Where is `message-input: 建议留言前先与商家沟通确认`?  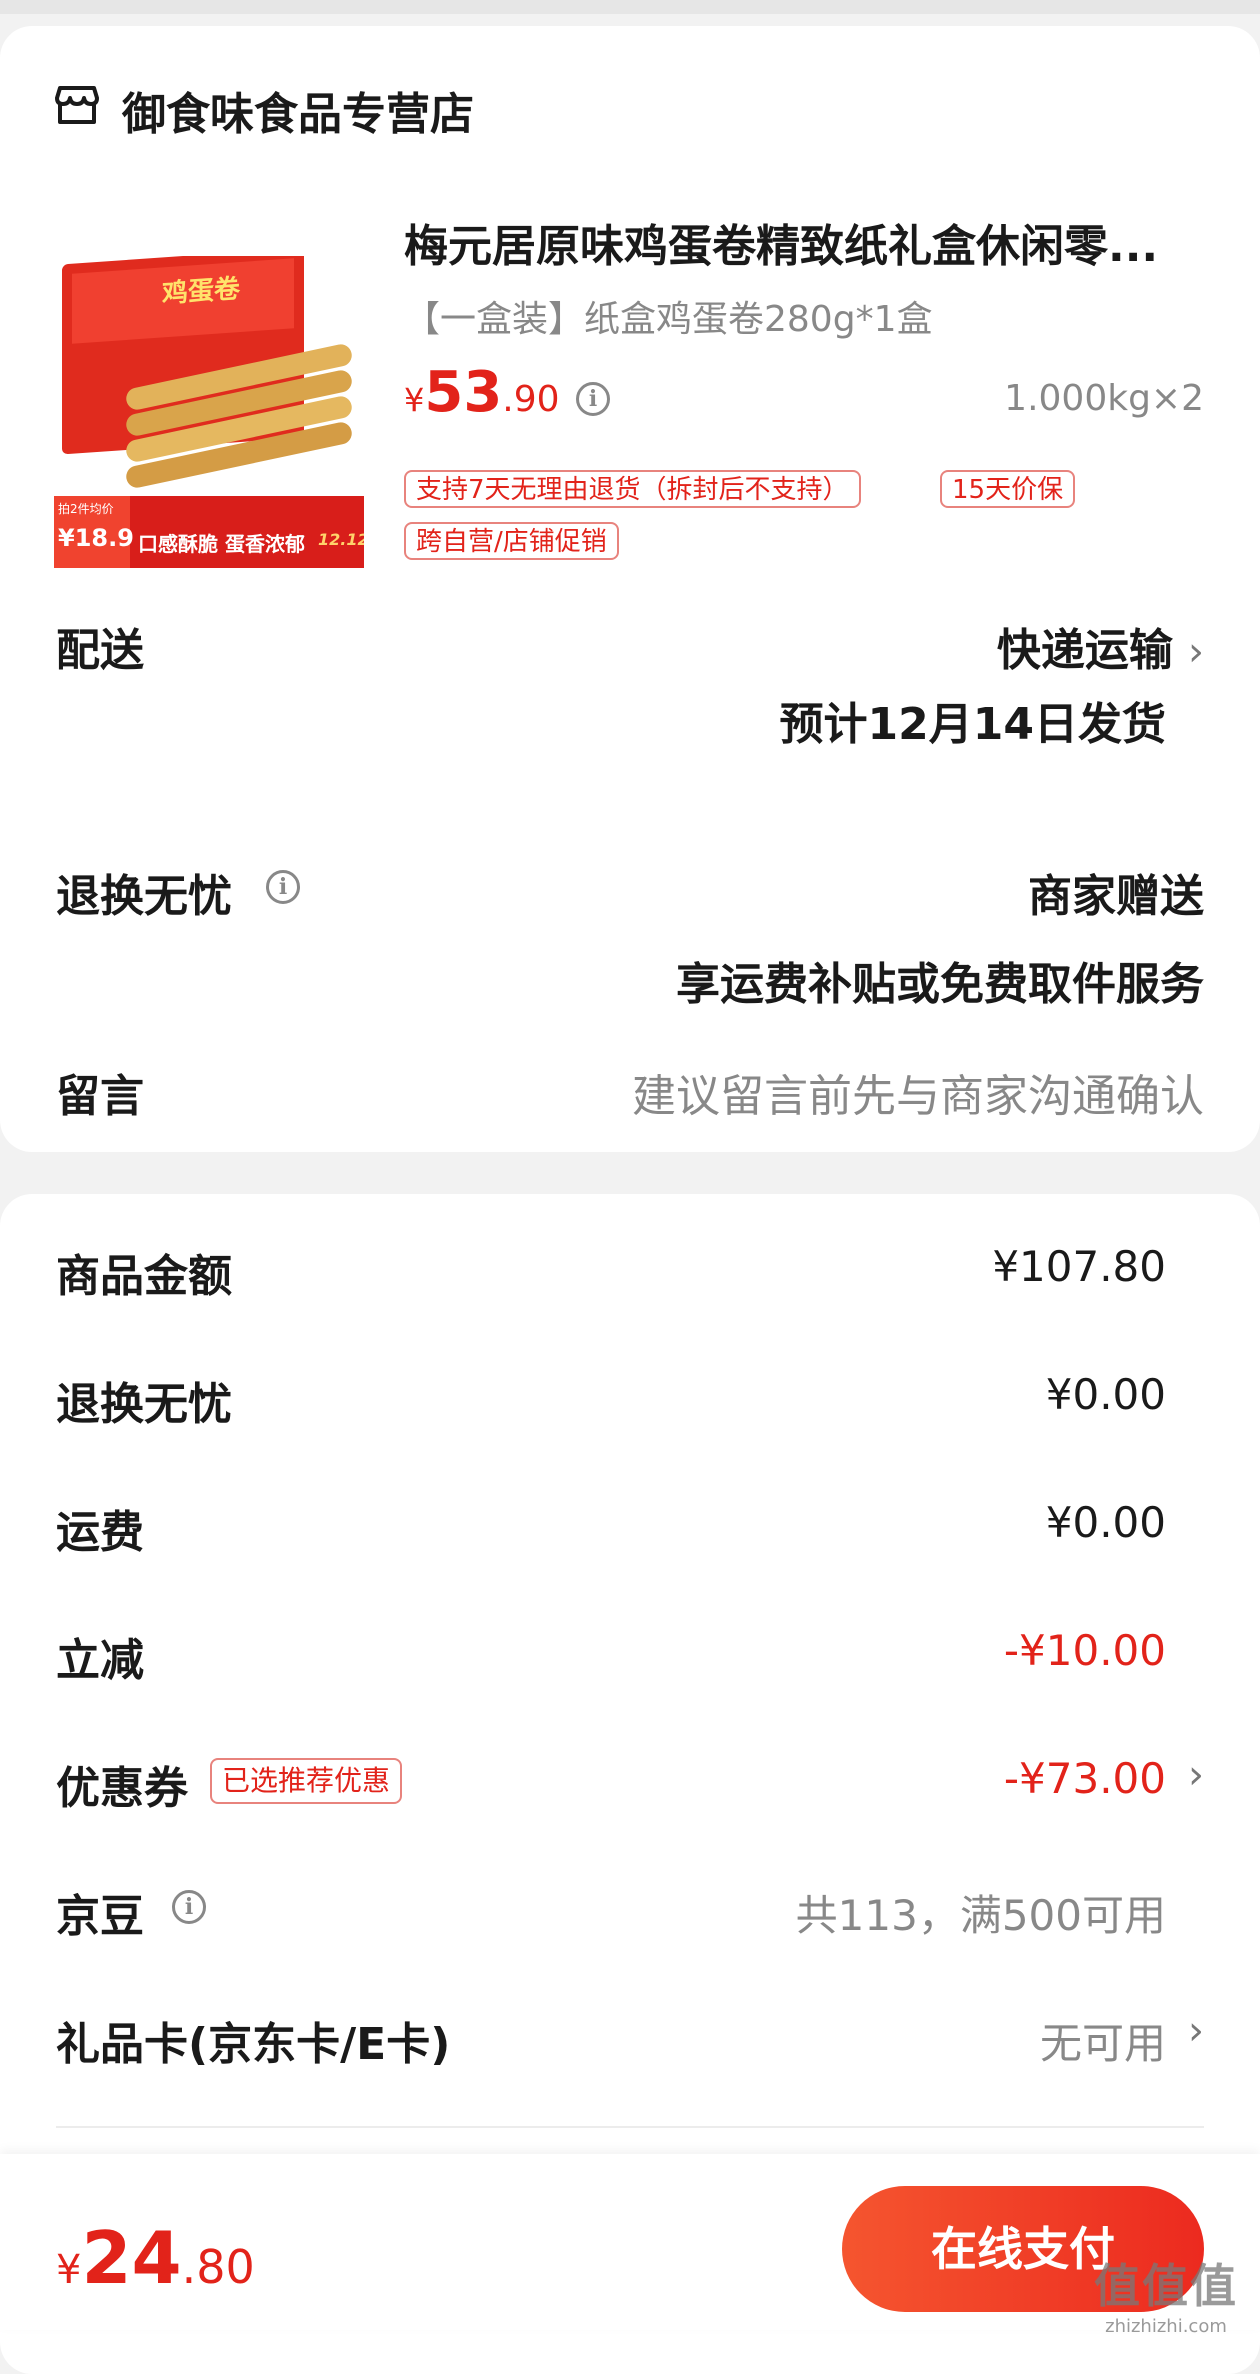
message-input: 建议留言前先与商家沟通确认 is located at coordinates (918, 1092).